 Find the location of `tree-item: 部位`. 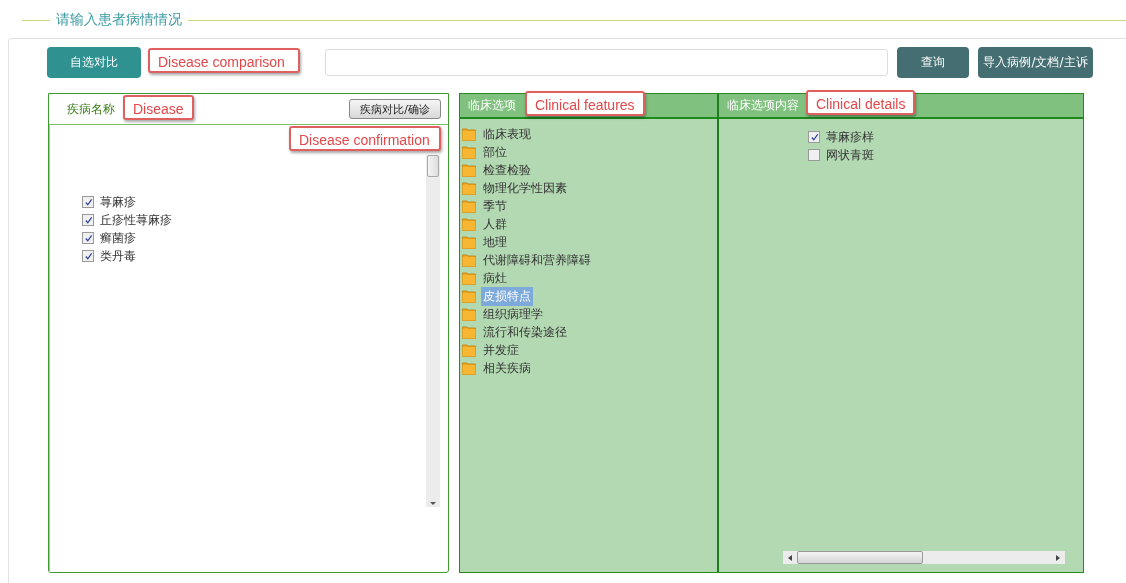

tree-item: 部位 is located at coordinates (495, 152).